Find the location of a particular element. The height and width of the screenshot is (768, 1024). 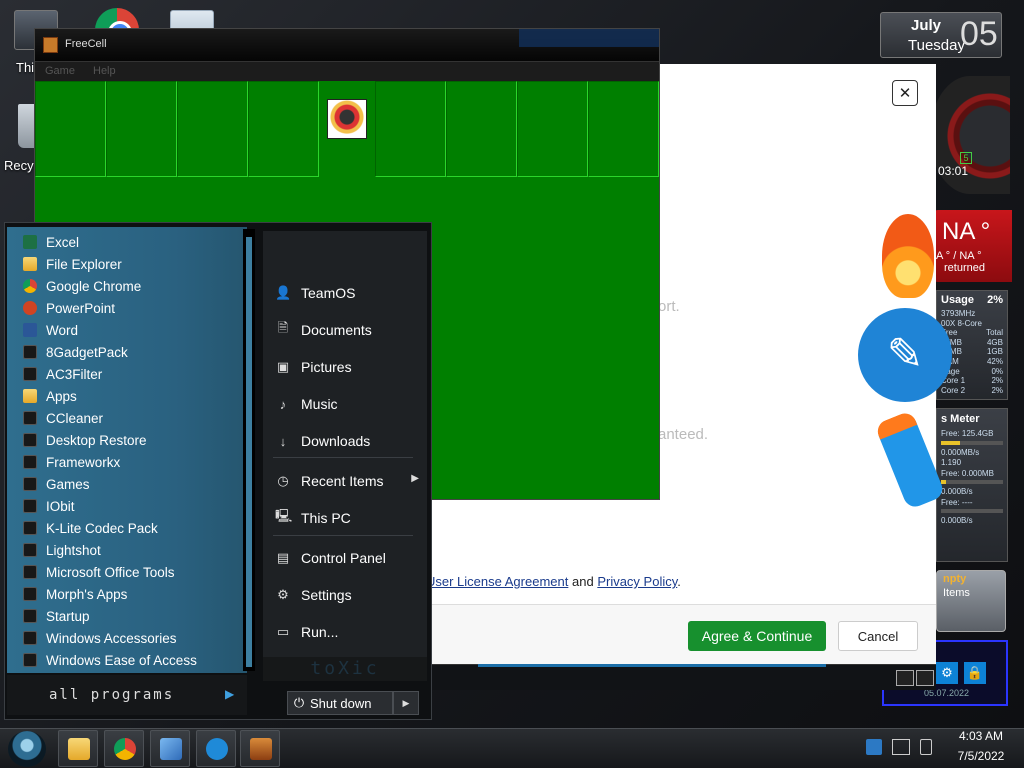

shutdown-options-button: ▶ is located at coordinates (406, 703).